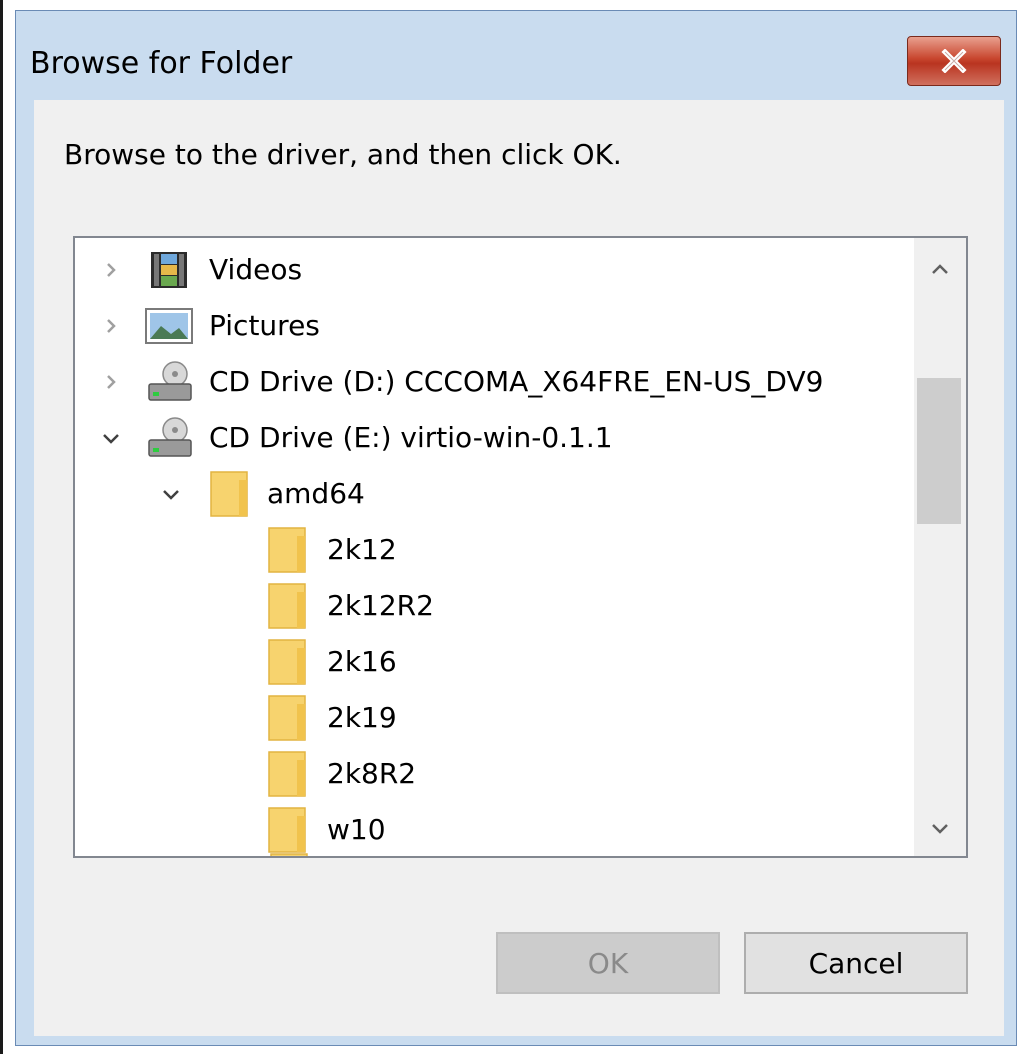 The image size is (1022, 1054). What do you see at coordinates (1, 527) in the screenshot?
I see `background-window-edge` at bounding box center [1, 527].